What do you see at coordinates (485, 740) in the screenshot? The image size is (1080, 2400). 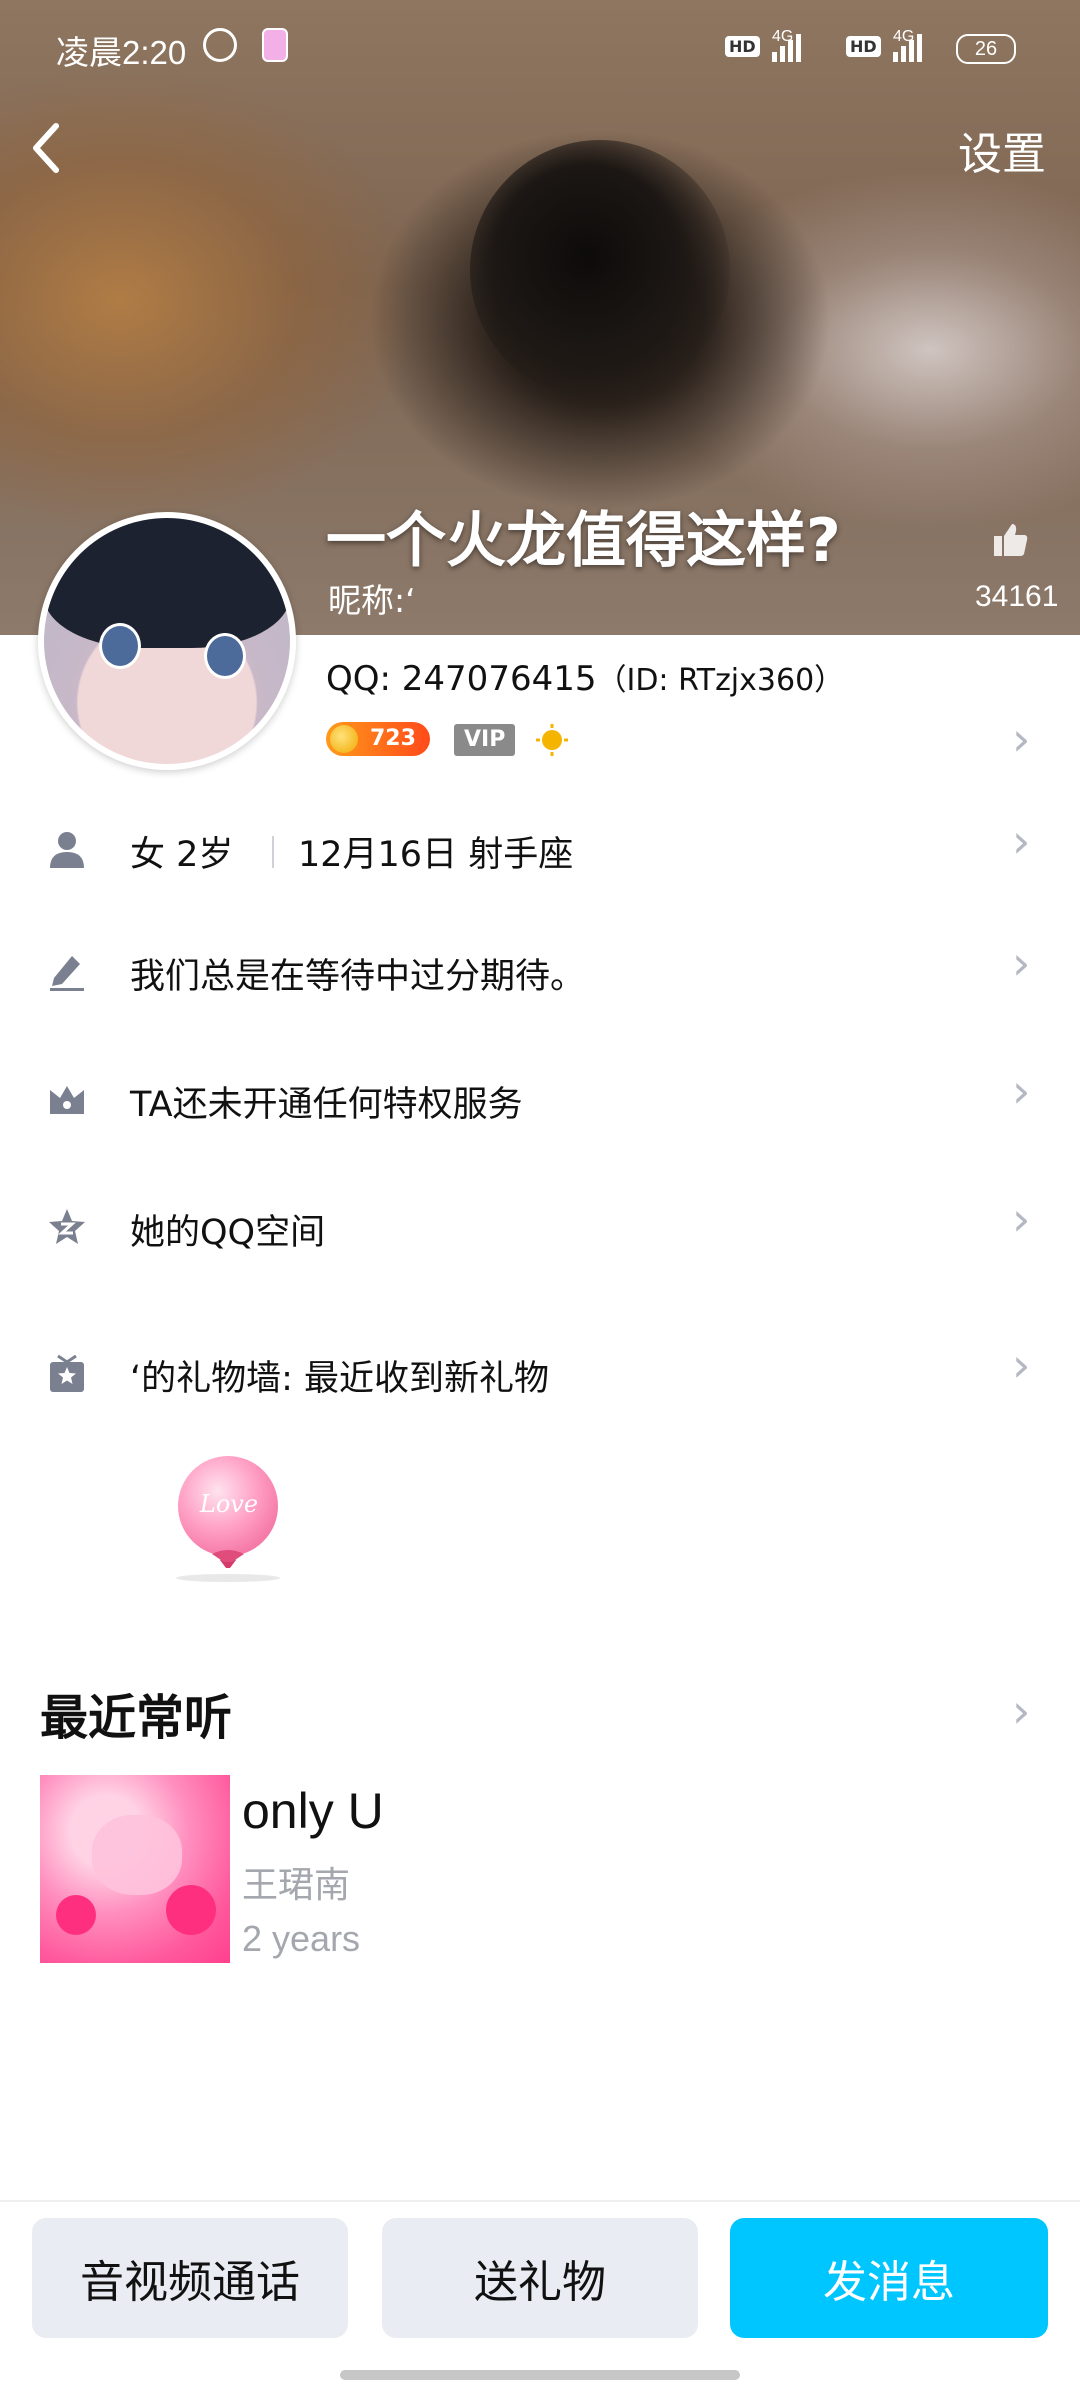 I see `vip-badge: VIP` at bounding box center [485, 740].